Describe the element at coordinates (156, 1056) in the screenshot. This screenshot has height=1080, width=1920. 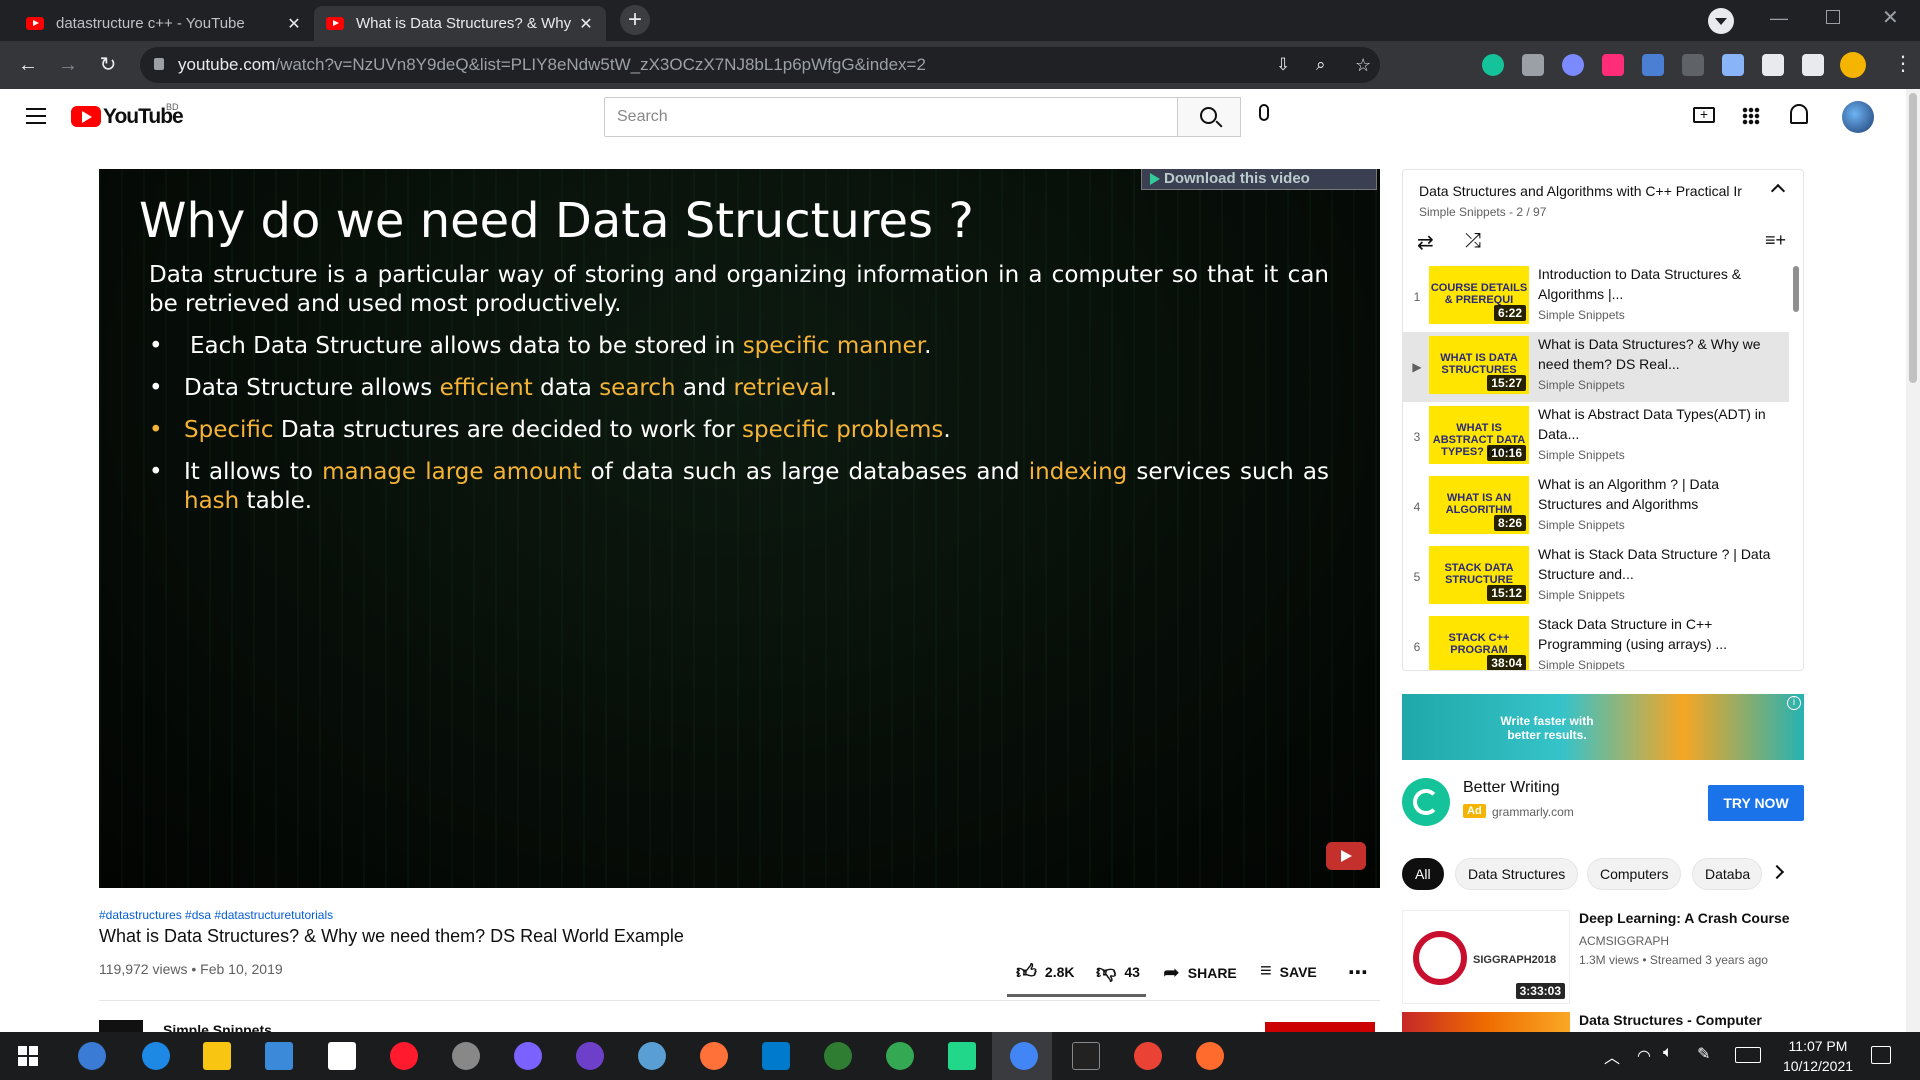
I see `edge-icon` at that location.